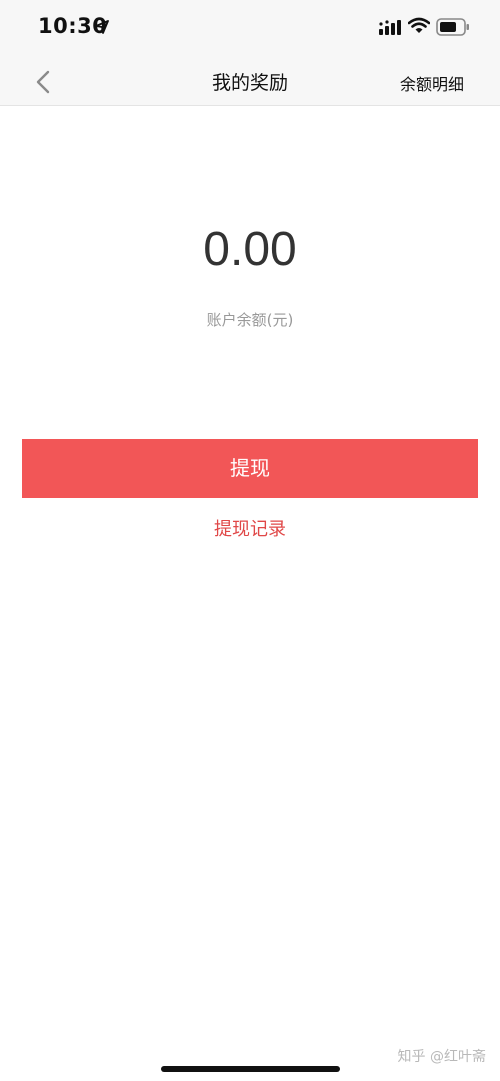 This screenshot has width=500, height=1081. Describe the element at coordinates (250, 528) in the screenshot. I see `withdraw-record-link: 提现记录` at that location.